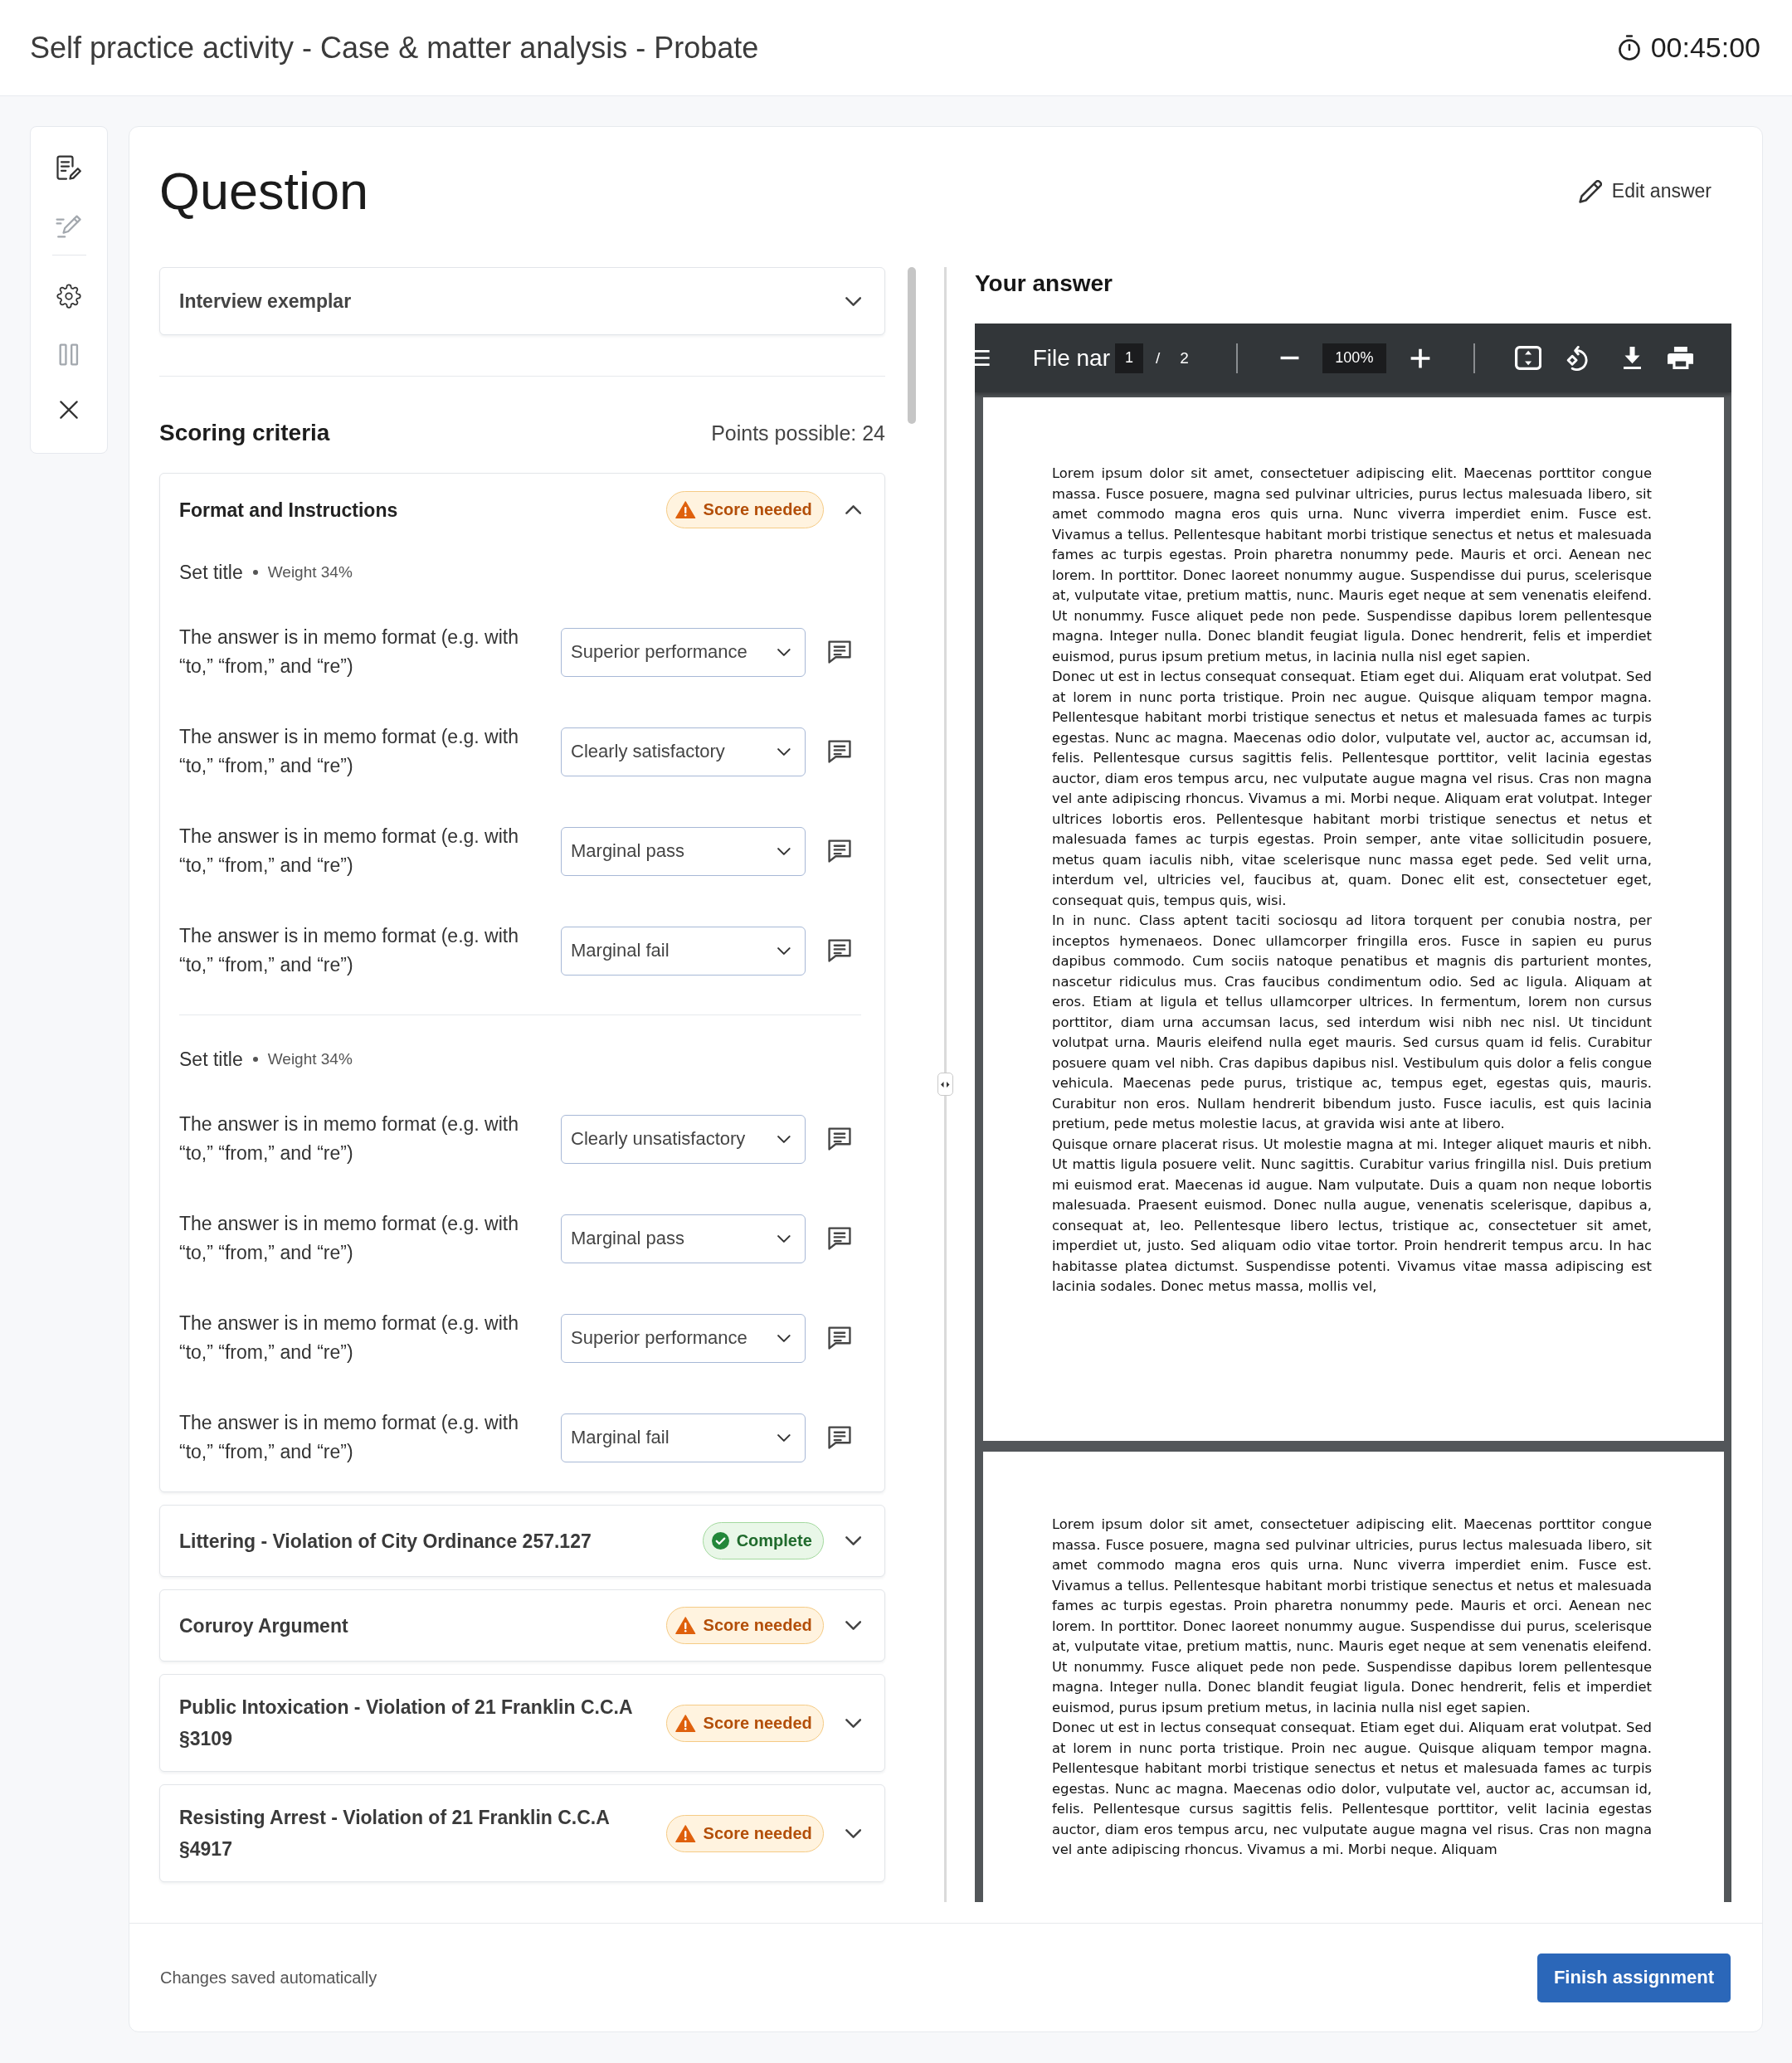  I want to click on autosave-status: Changes saved automatically, so click(268, 1978).